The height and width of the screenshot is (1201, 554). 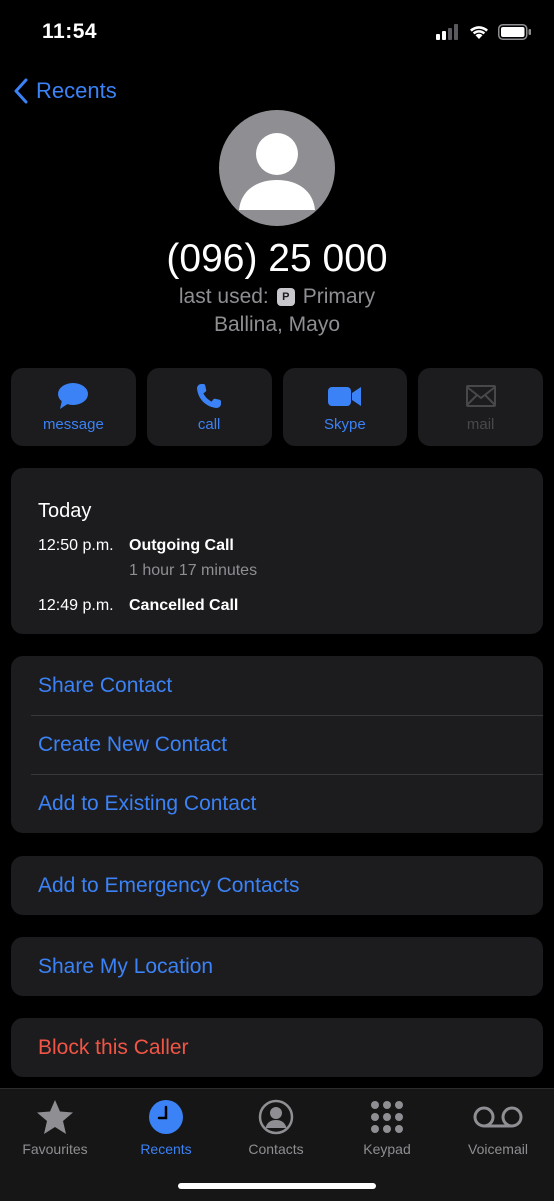 I want to click on skype-button: Skype, so click(x=345, y=407).